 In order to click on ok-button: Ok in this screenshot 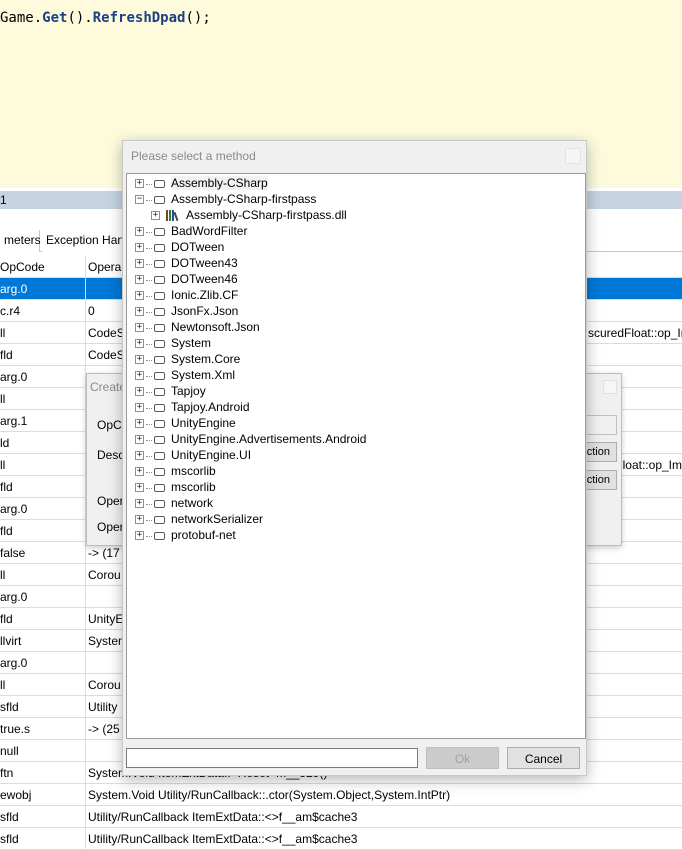, I will do `click(462, 758)`.